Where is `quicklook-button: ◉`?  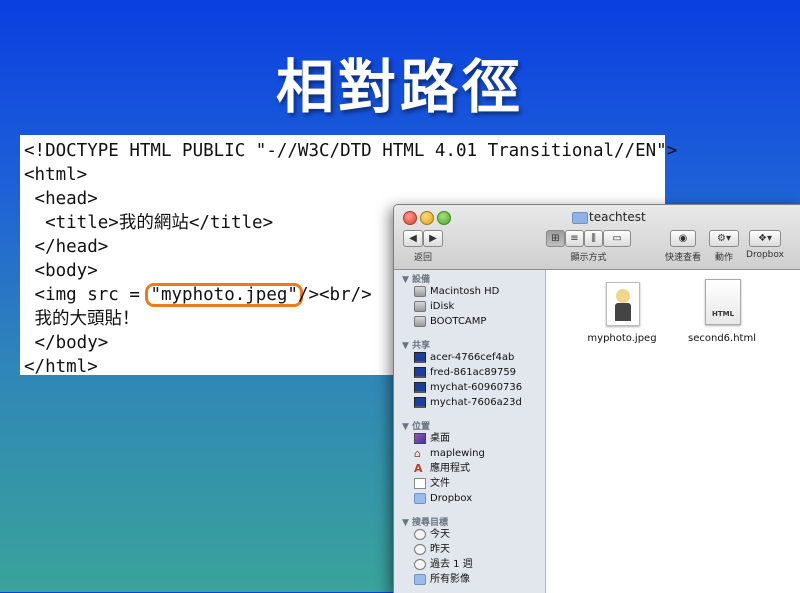
quicklook-button: ◉ is located at coordinates (683, 238).